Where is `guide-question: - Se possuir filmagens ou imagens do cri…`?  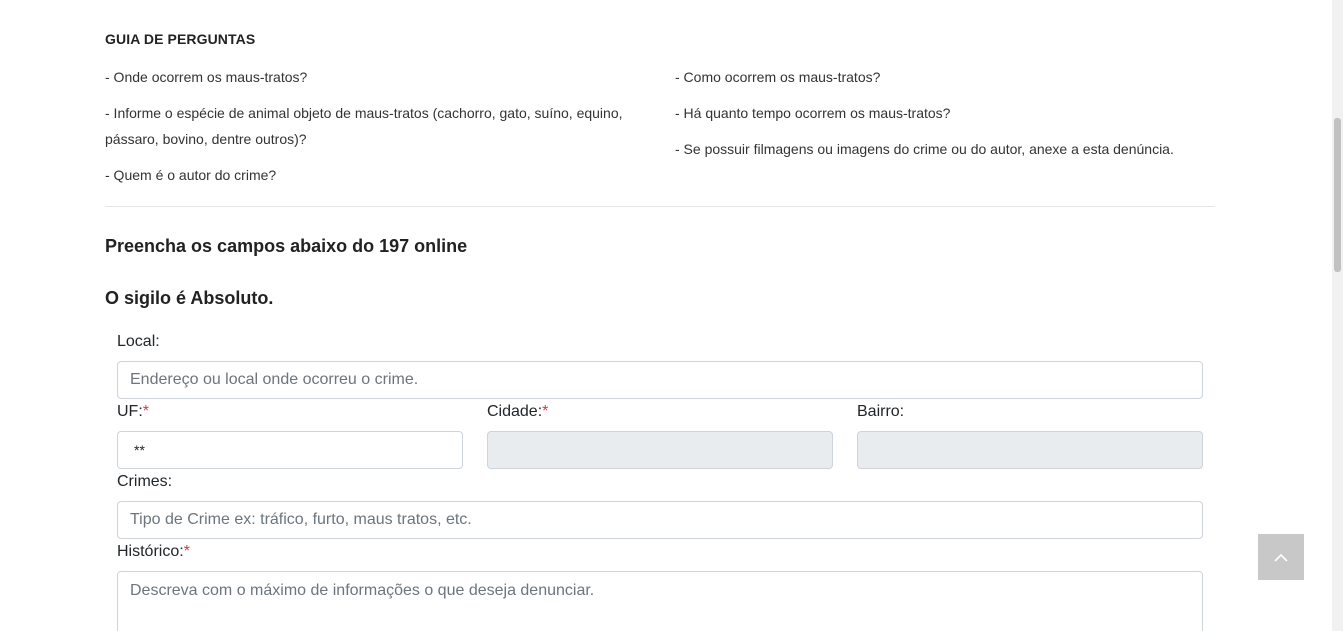 guide-question: - Se possuir filmagens ou imagens do cri… is located at coordinates (924, 149).